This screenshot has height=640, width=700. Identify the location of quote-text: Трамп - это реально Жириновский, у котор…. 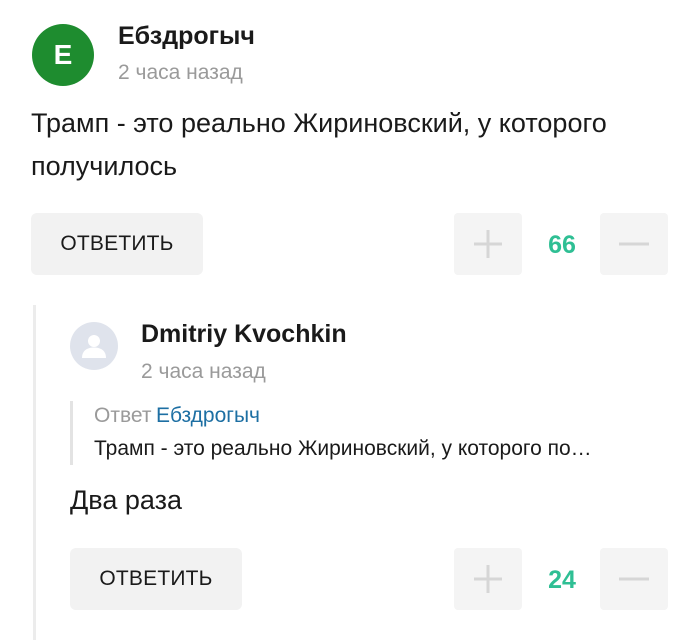
(380, 449).